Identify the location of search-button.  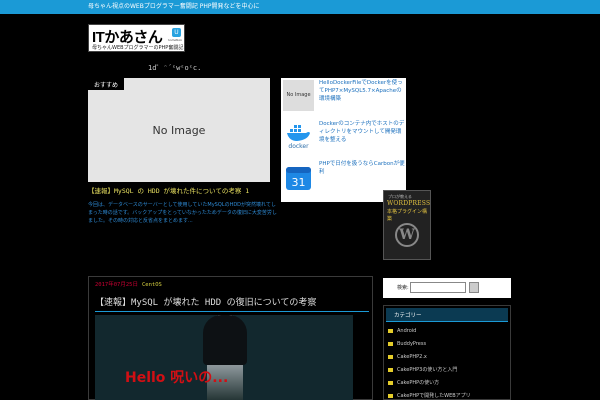
(474, 287).